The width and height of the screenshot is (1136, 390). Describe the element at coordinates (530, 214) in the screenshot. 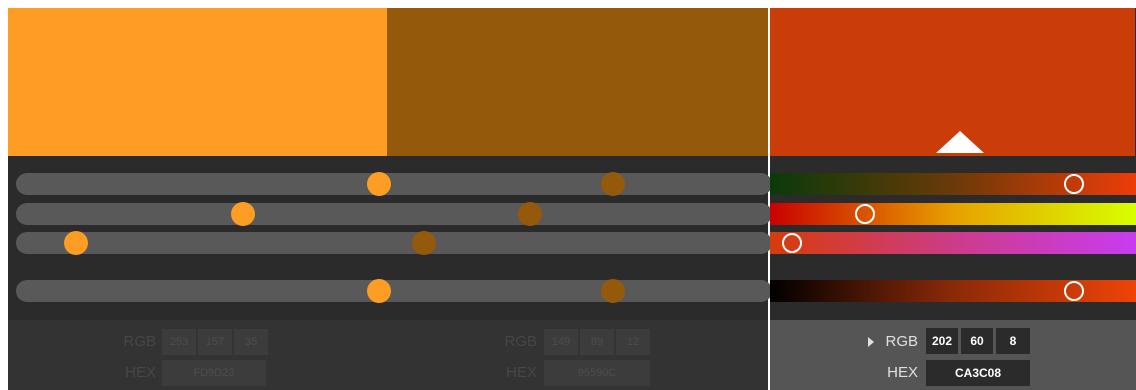

I see `color-2-slider-thumb` at that location.